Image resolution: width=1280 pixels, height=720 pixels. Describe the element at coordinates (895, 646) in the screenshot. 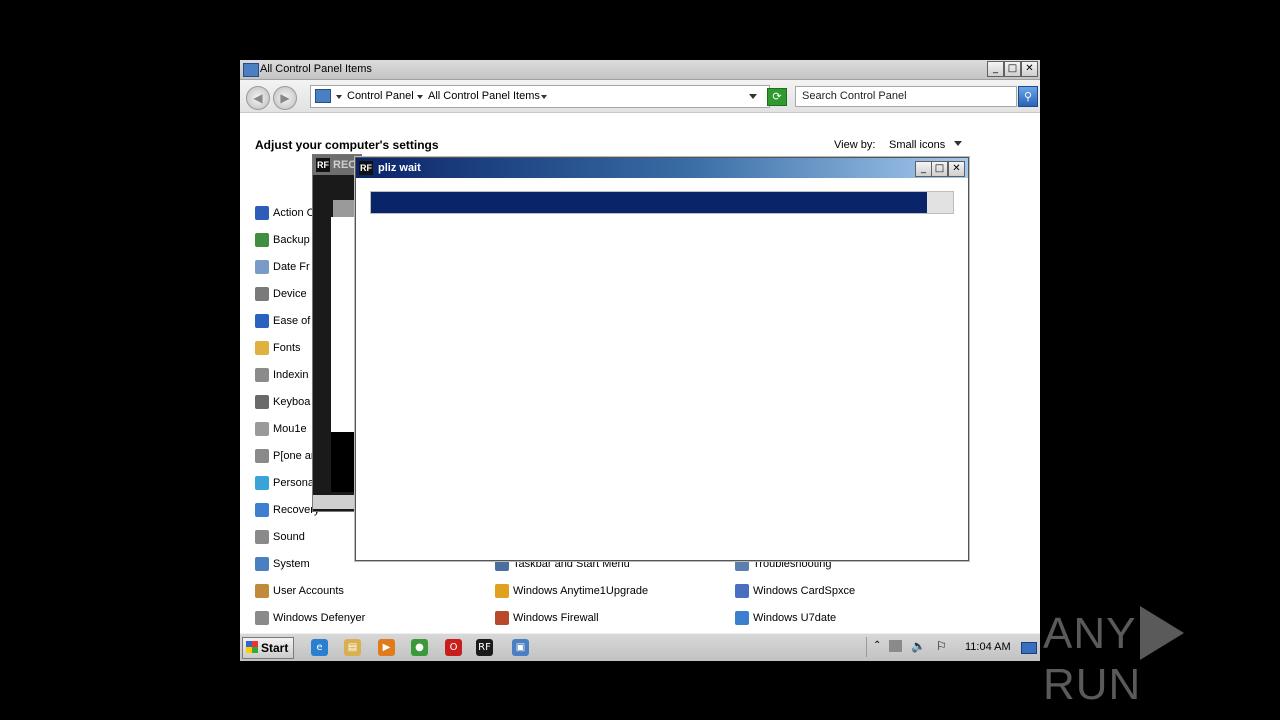

I see `action-center-icon` at that location.